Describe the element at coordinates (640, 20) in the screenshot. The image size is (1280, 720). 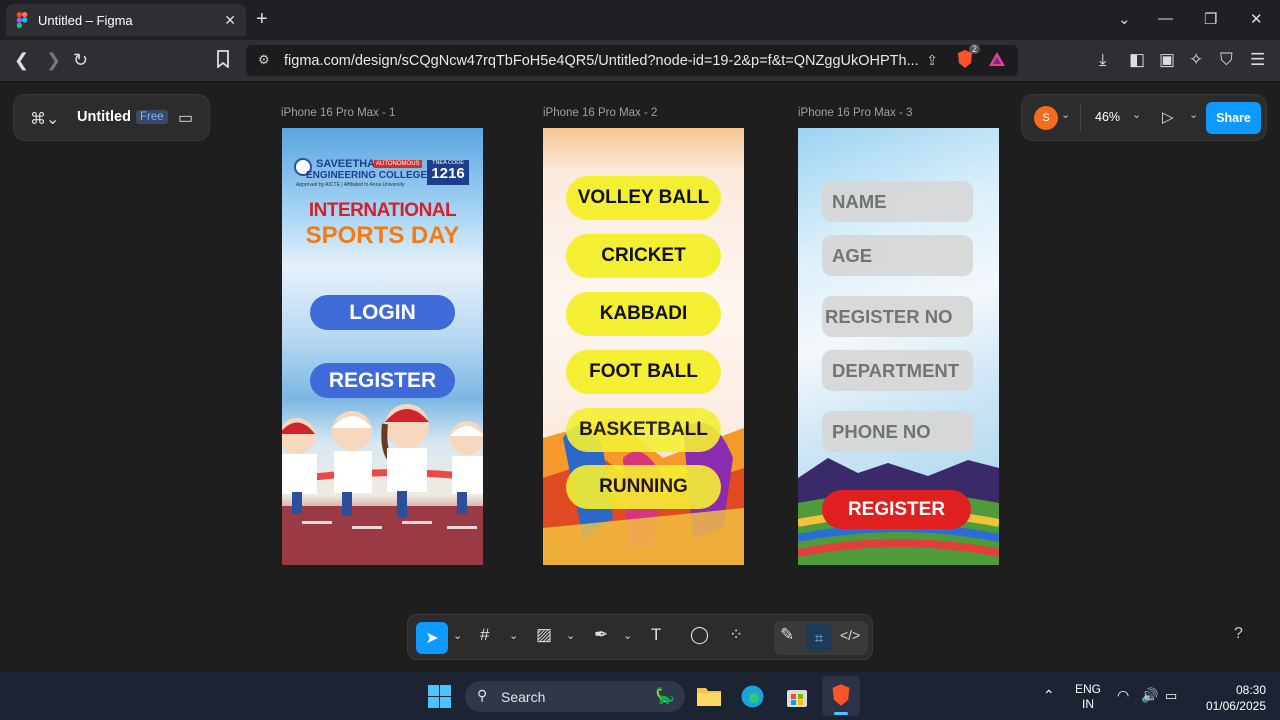
I see `browser-tab-bar: Untitled – Figma ✕ + ⌄ — ❐ ✕` at that location.